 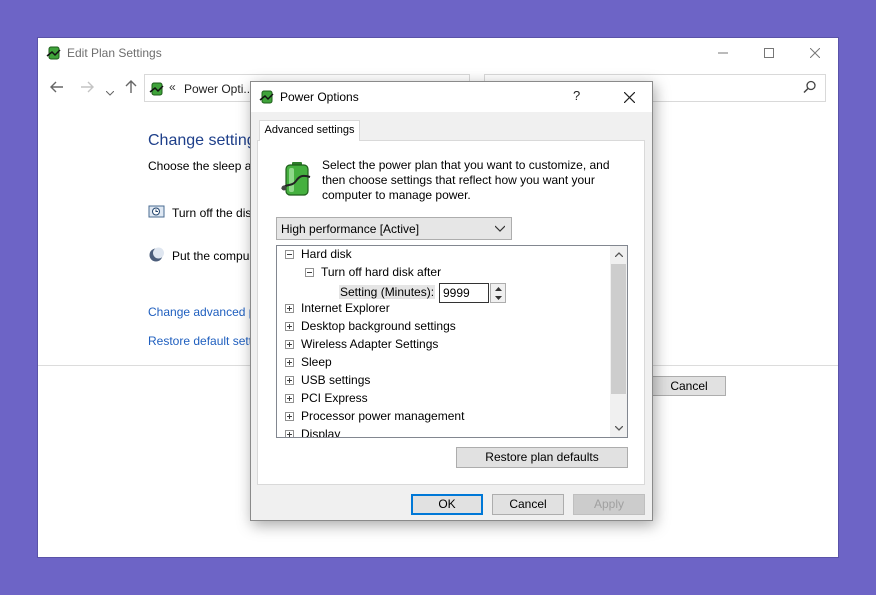 I want to click on tree-item-label: Sleep, so click(x=316, y=362).